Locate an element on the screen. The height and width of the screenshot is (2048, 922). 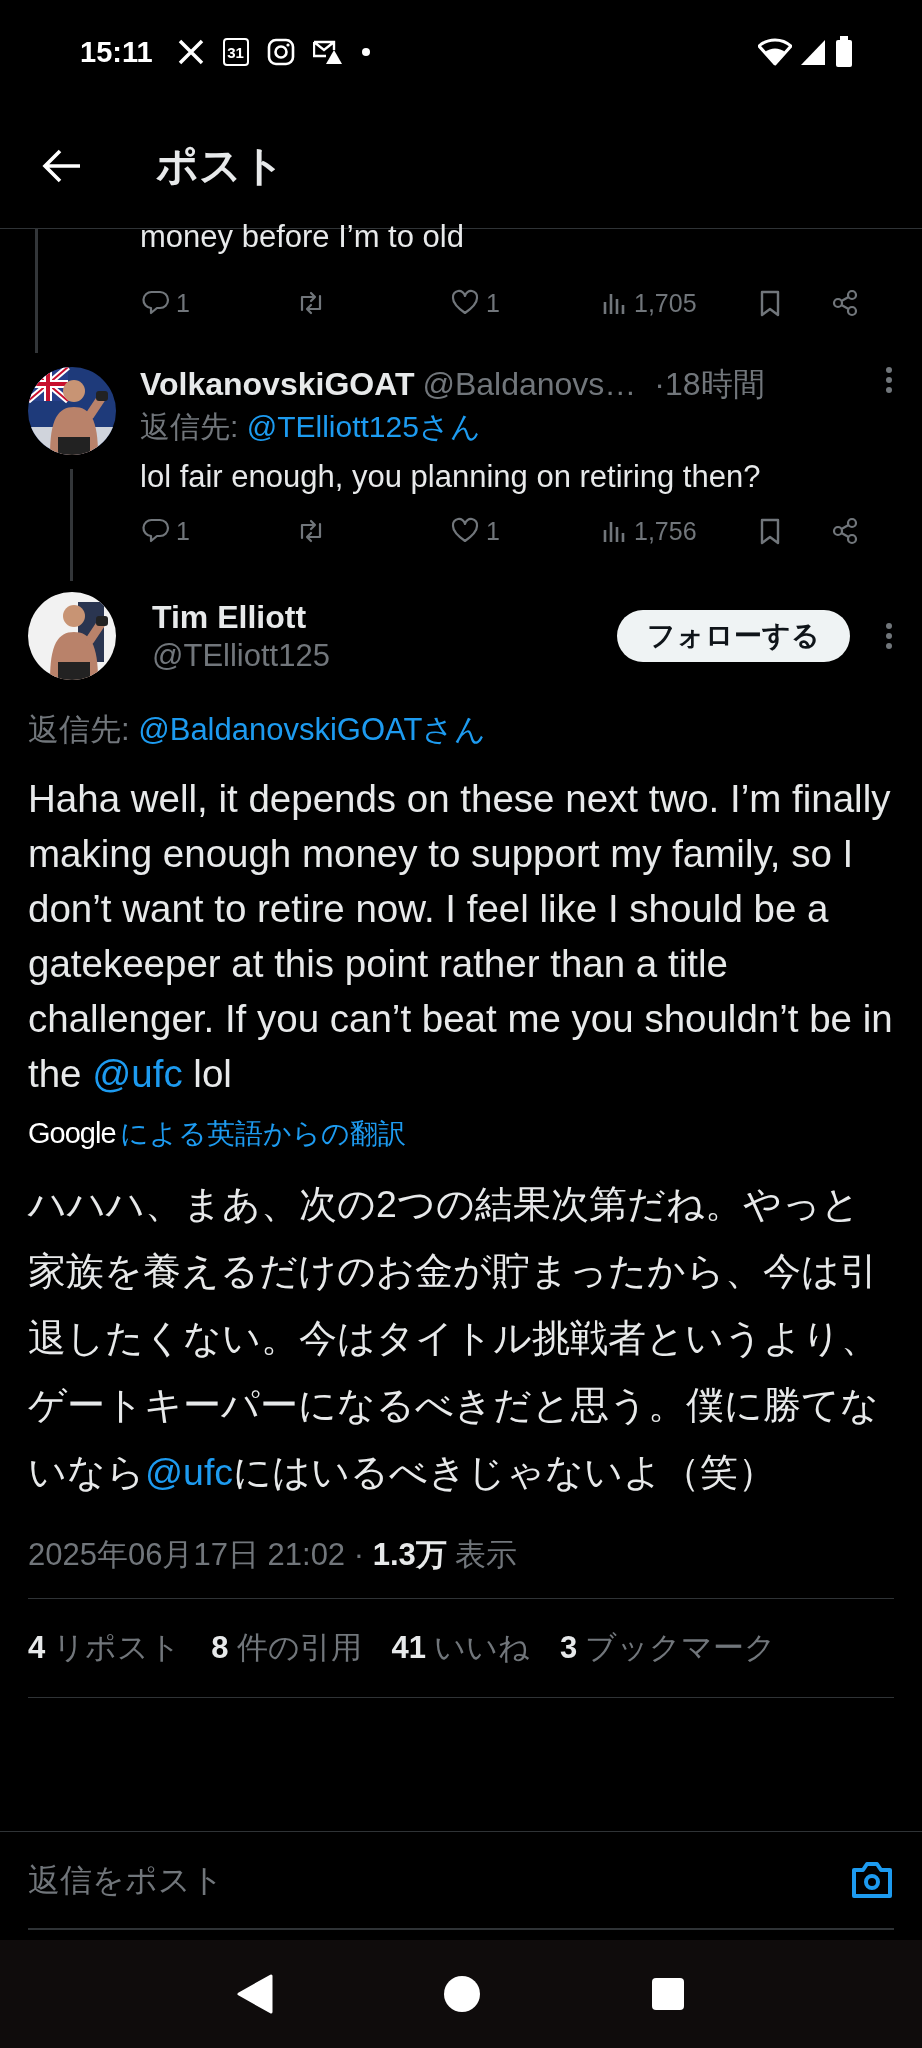
post-time: ·18時間 is located at coordinates (709, 384).